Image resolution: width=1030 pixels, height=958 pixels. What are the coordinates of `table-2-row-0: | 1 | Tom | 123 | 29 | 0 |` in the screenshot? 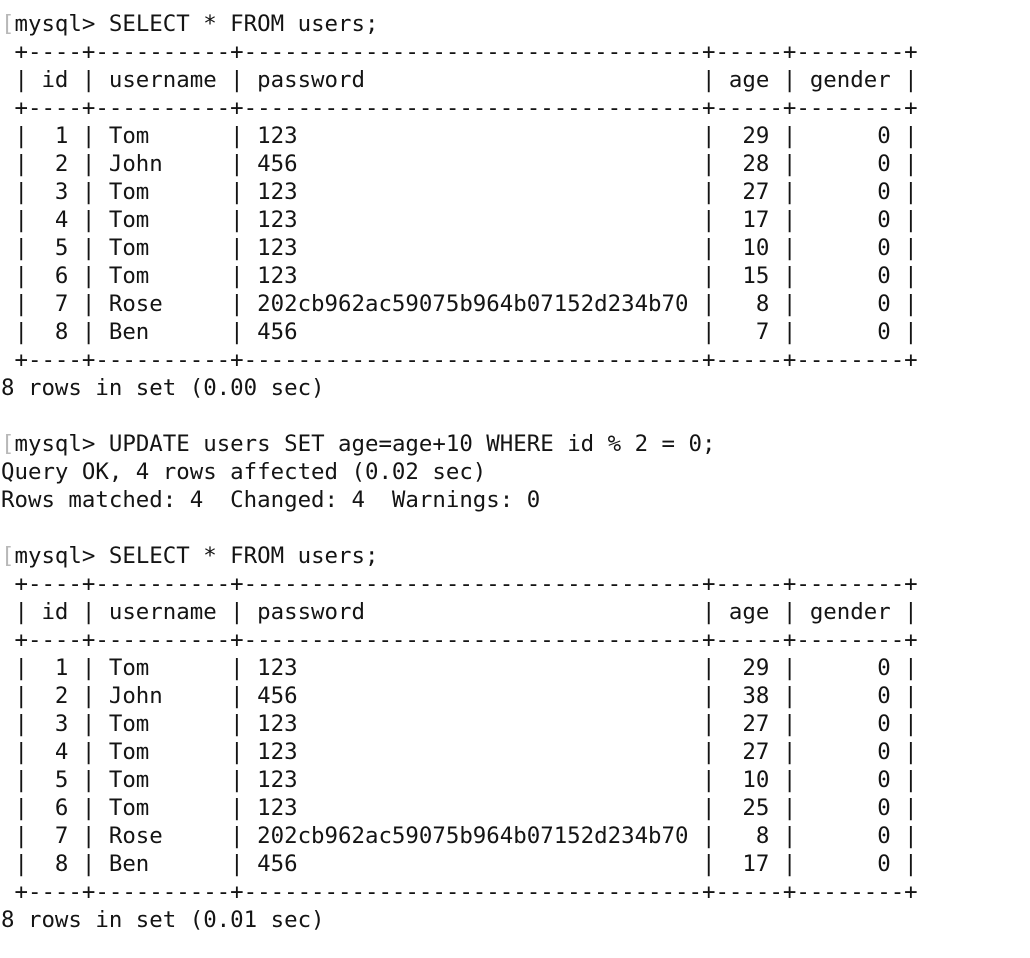 It's located at (459, 668).